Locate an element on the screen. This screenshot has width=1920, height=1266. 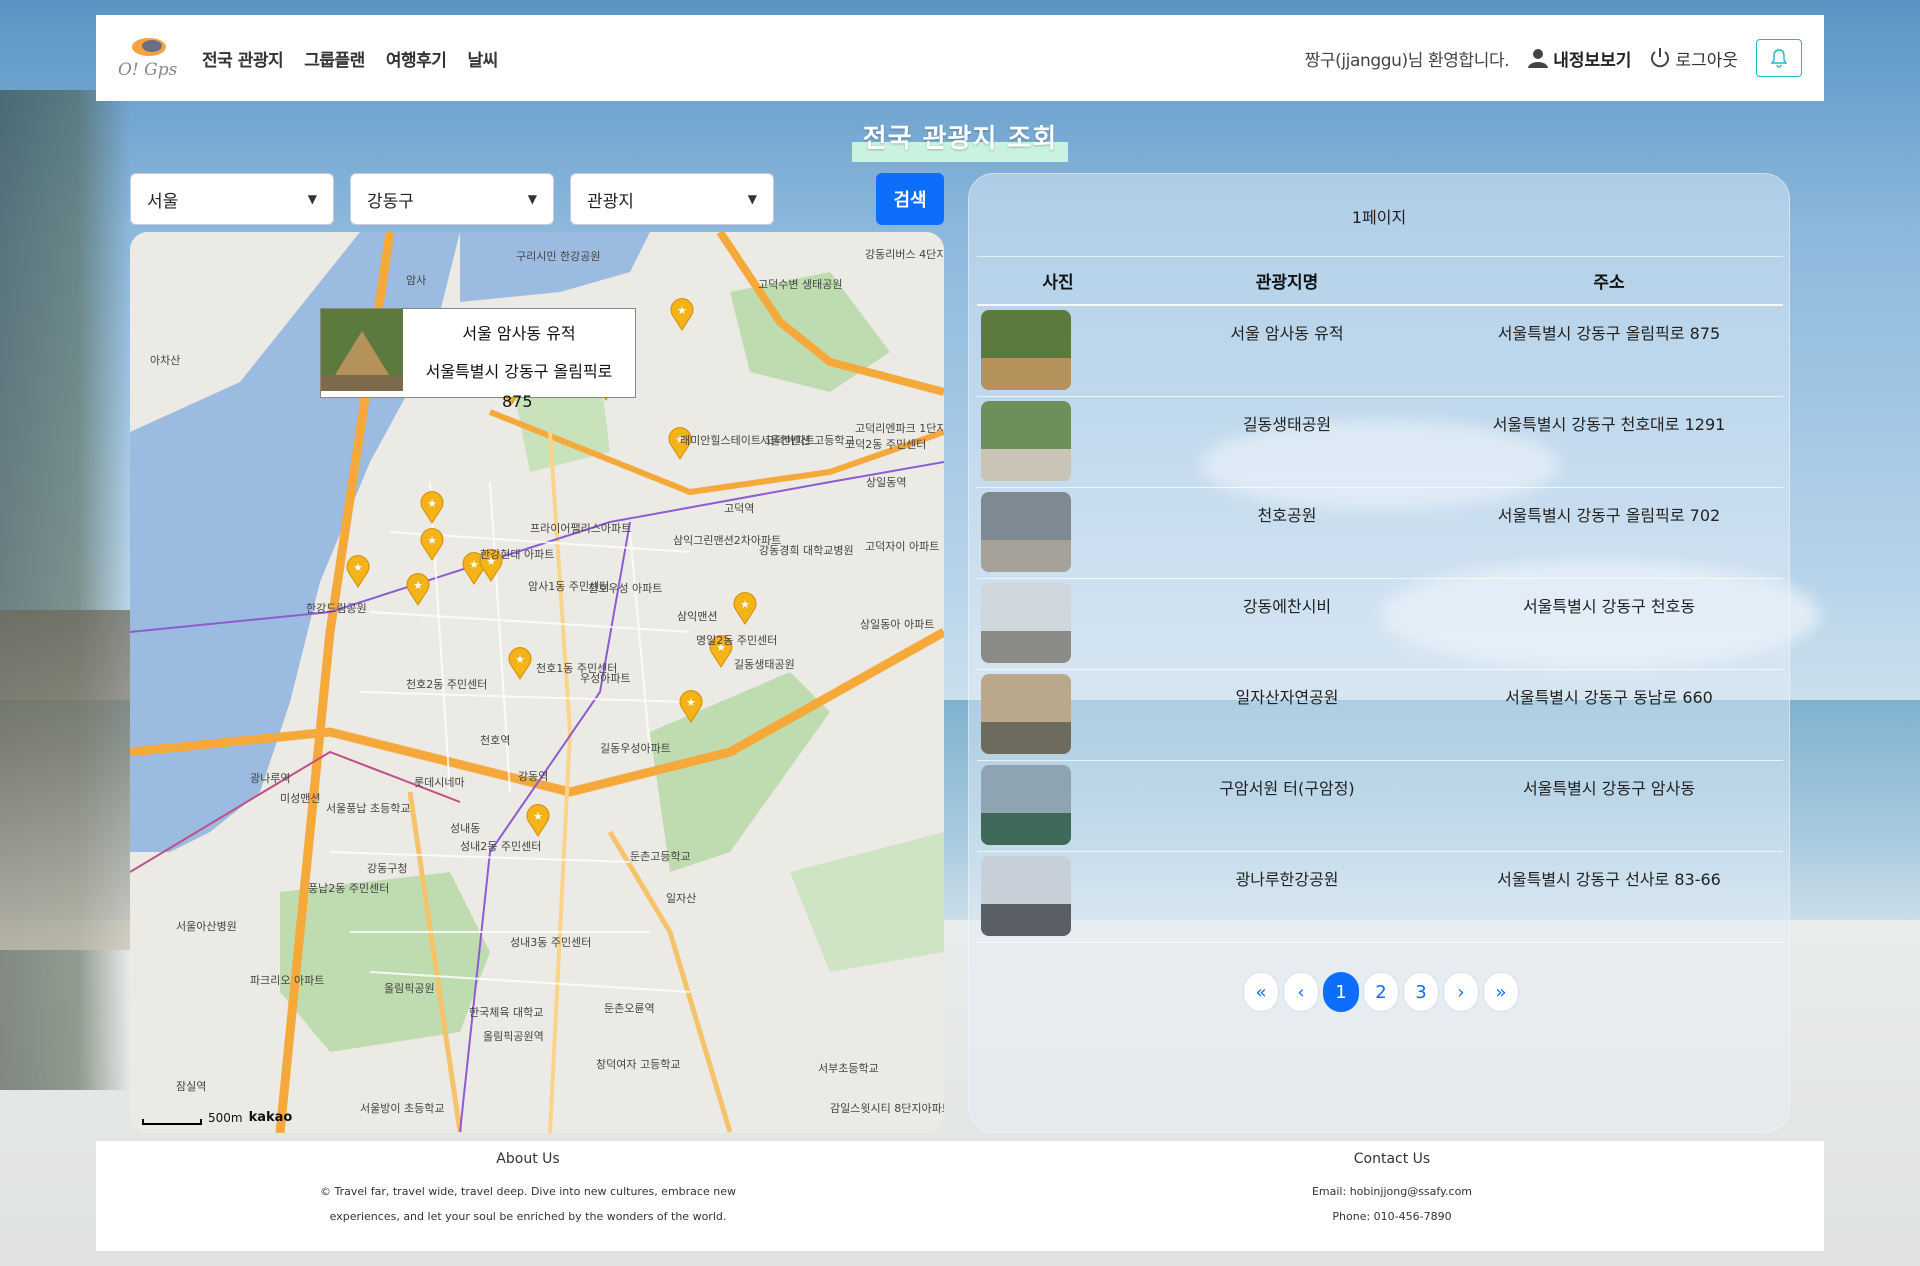
nav-weather: 날씨 is located at coordinates (483, 61).